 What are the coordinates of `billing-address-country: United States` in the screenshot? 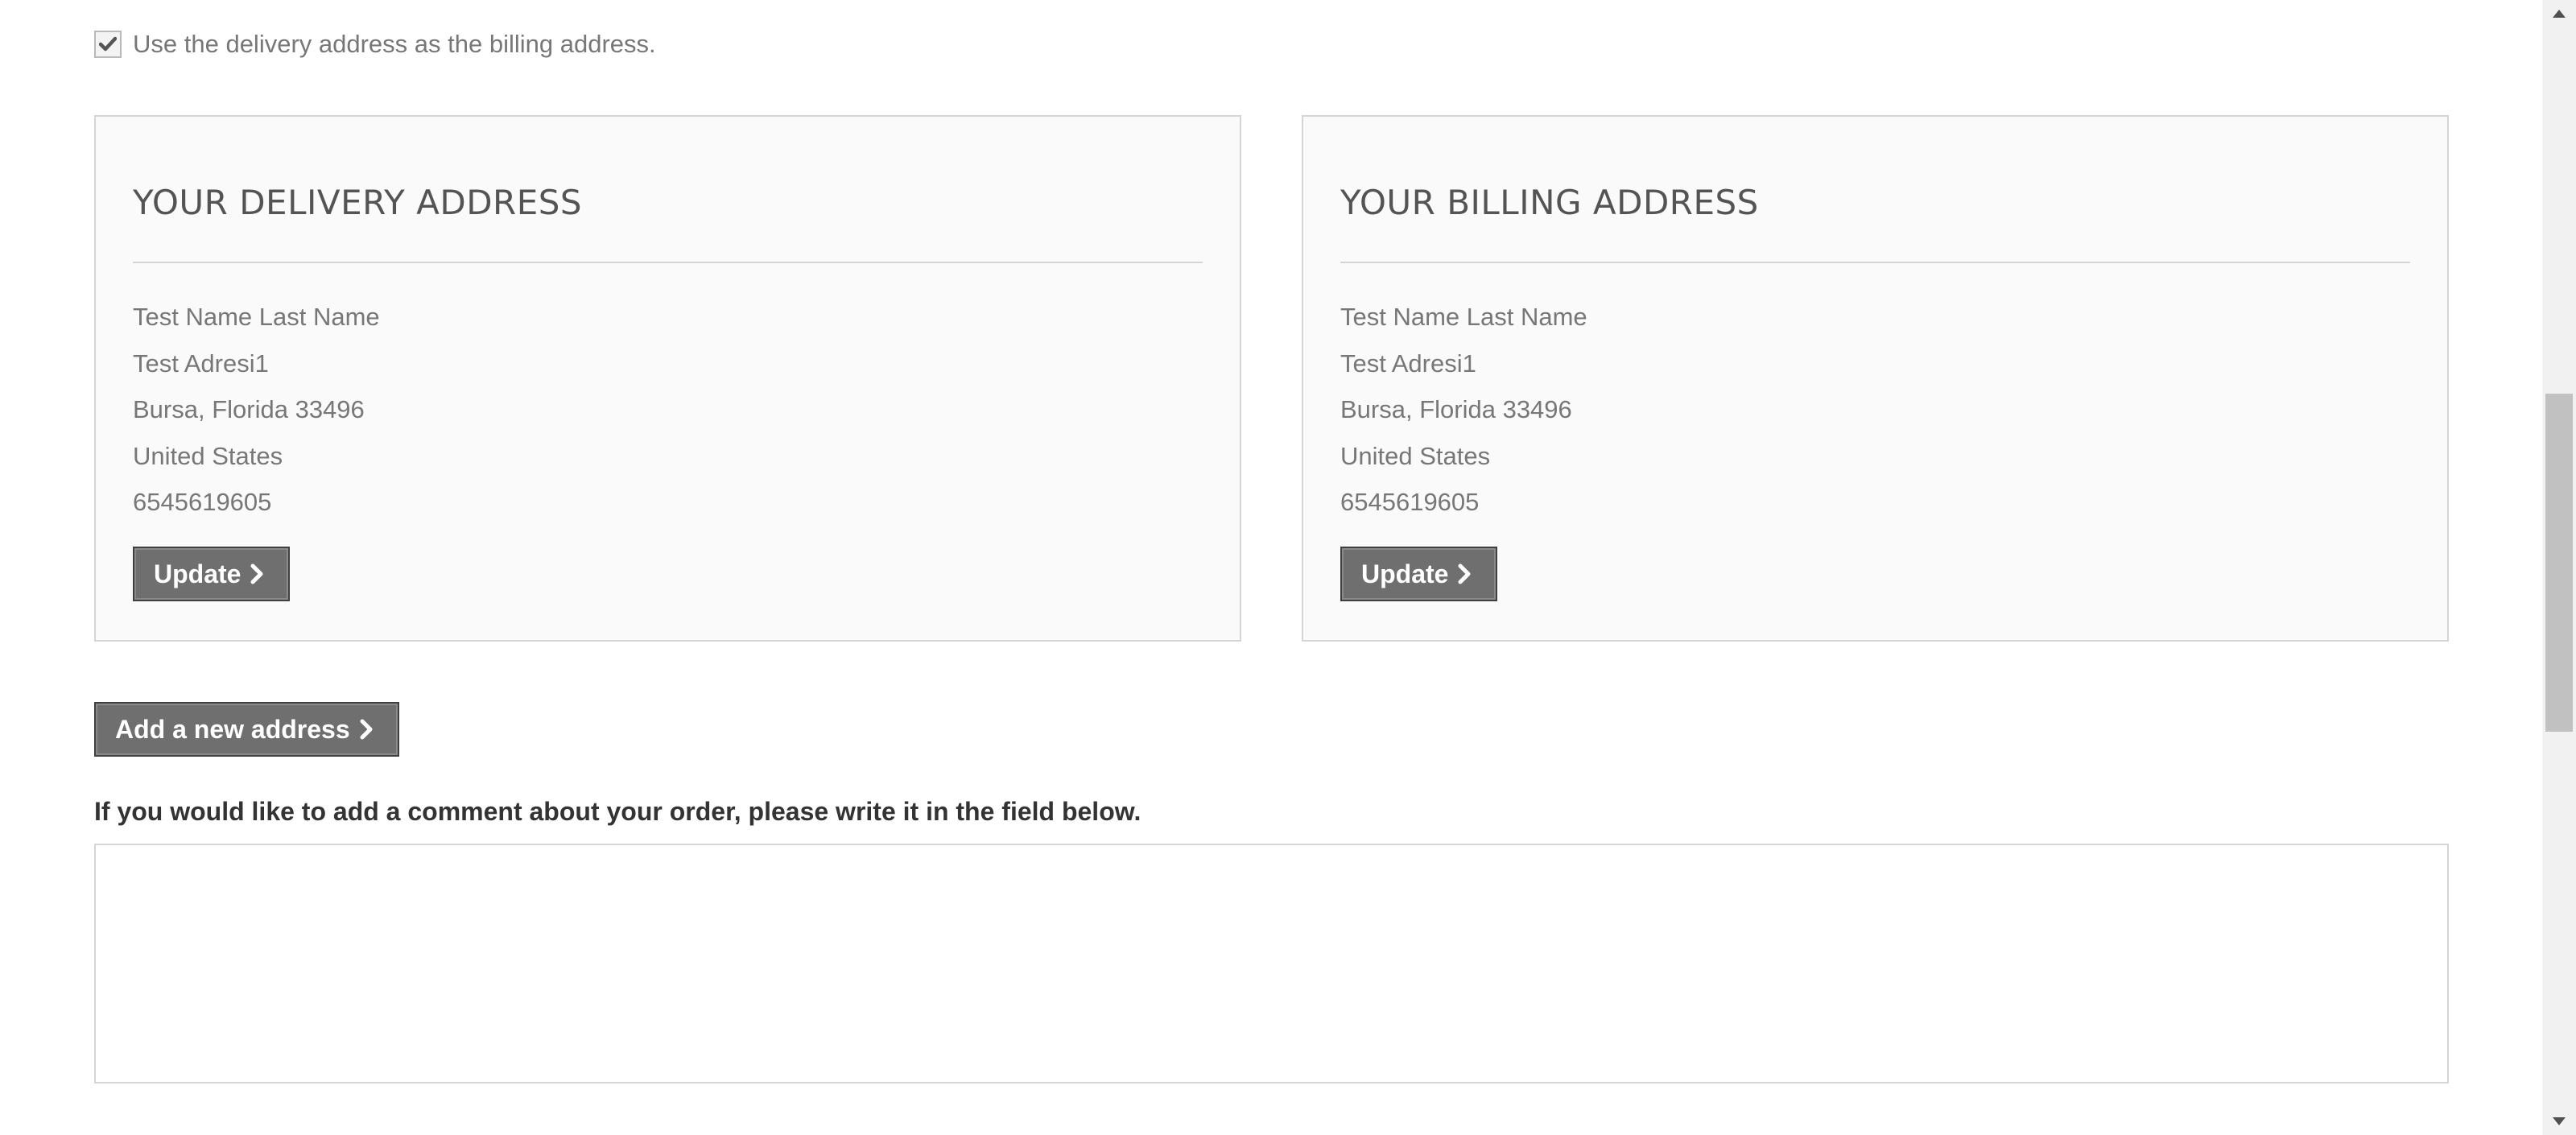 It's located at (1415, 455).